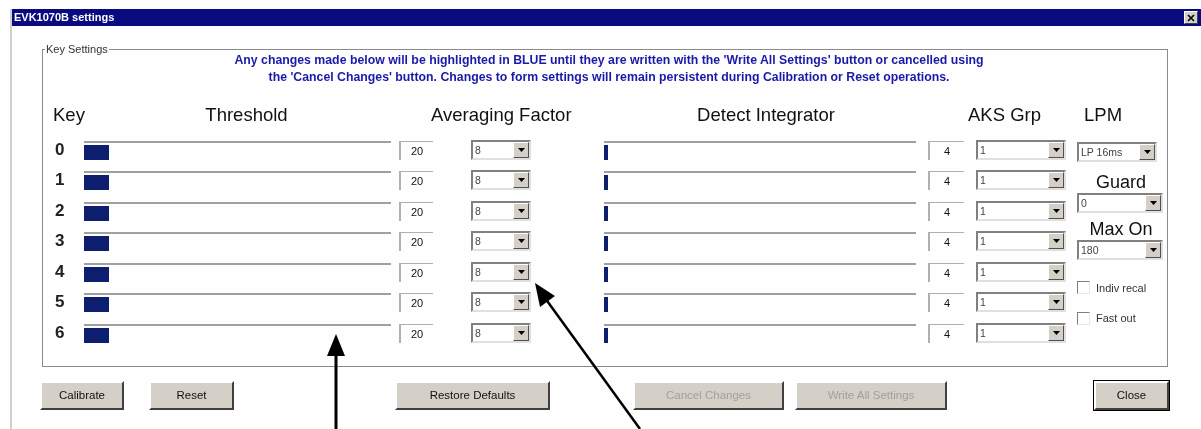 The image size is (1201, 429). I want to click on key-number: 3, so click(60, 241).